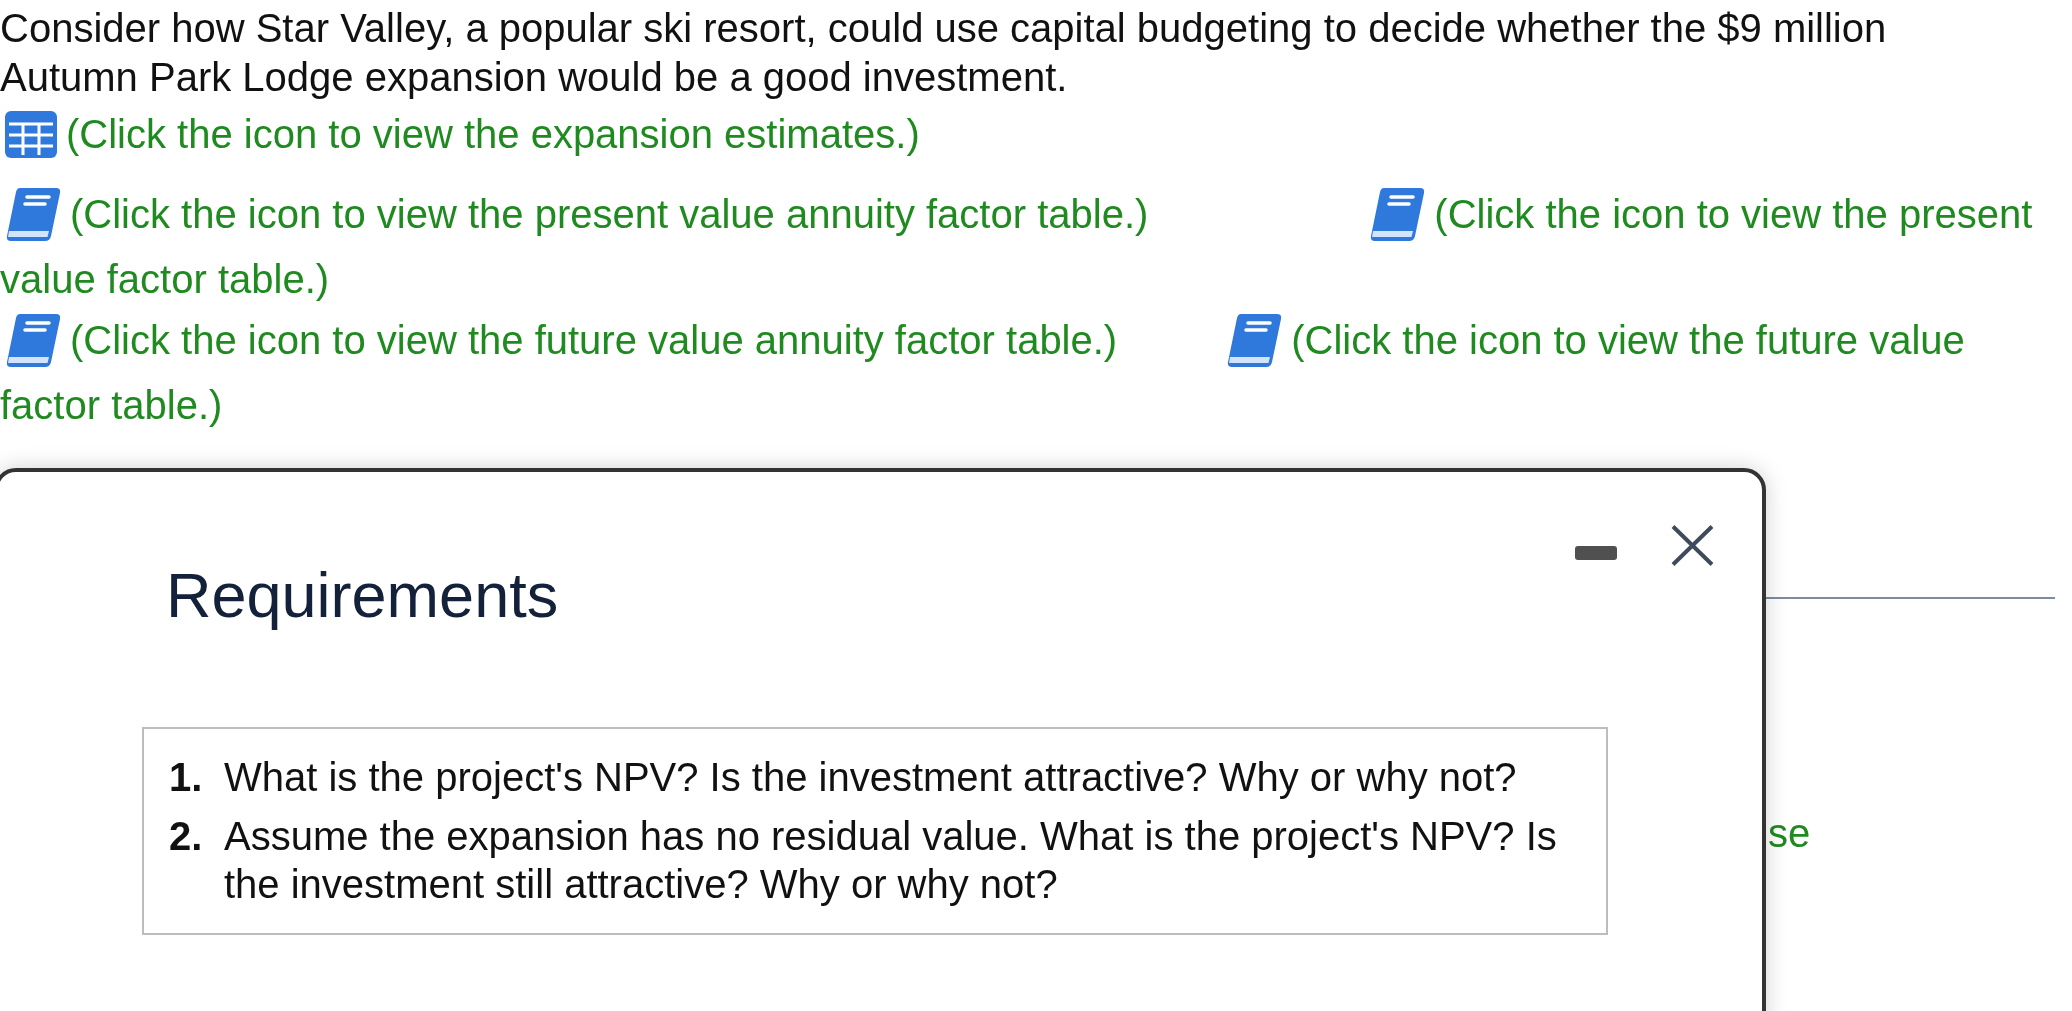 This screenshot has height=1011, width=2072. Describe the element at coordinates (493, 134) in the screenshot. I see `help-link: (Click the icon to view the expansion estimates.)` at that location.